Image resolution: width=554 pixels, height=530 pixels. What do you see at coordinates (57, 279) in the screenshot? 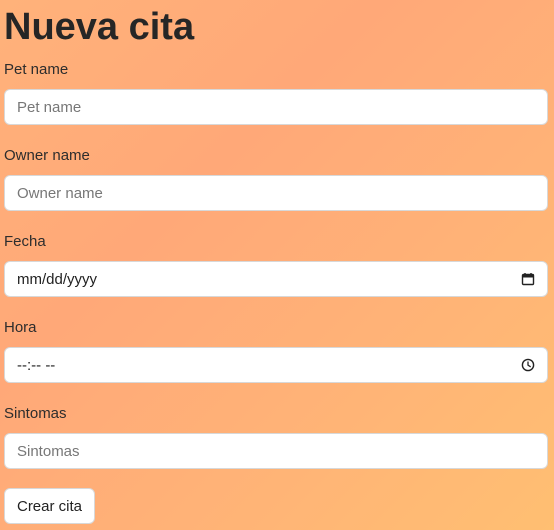
I see `date-value: mm/dd/yyyy` at bounding box center [57, 279].